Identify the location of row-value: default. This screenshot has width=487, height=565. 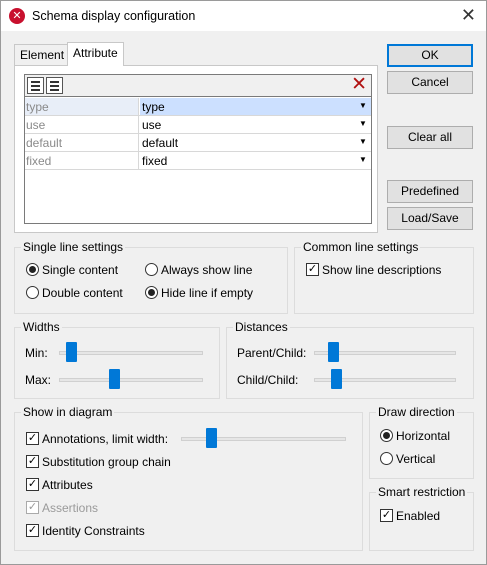
(160, 143).